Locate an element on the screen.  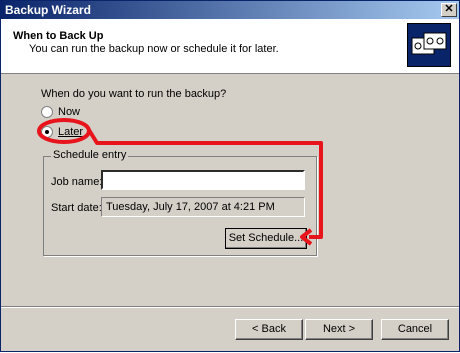
footer-divider is located at coordinates (230, 306).